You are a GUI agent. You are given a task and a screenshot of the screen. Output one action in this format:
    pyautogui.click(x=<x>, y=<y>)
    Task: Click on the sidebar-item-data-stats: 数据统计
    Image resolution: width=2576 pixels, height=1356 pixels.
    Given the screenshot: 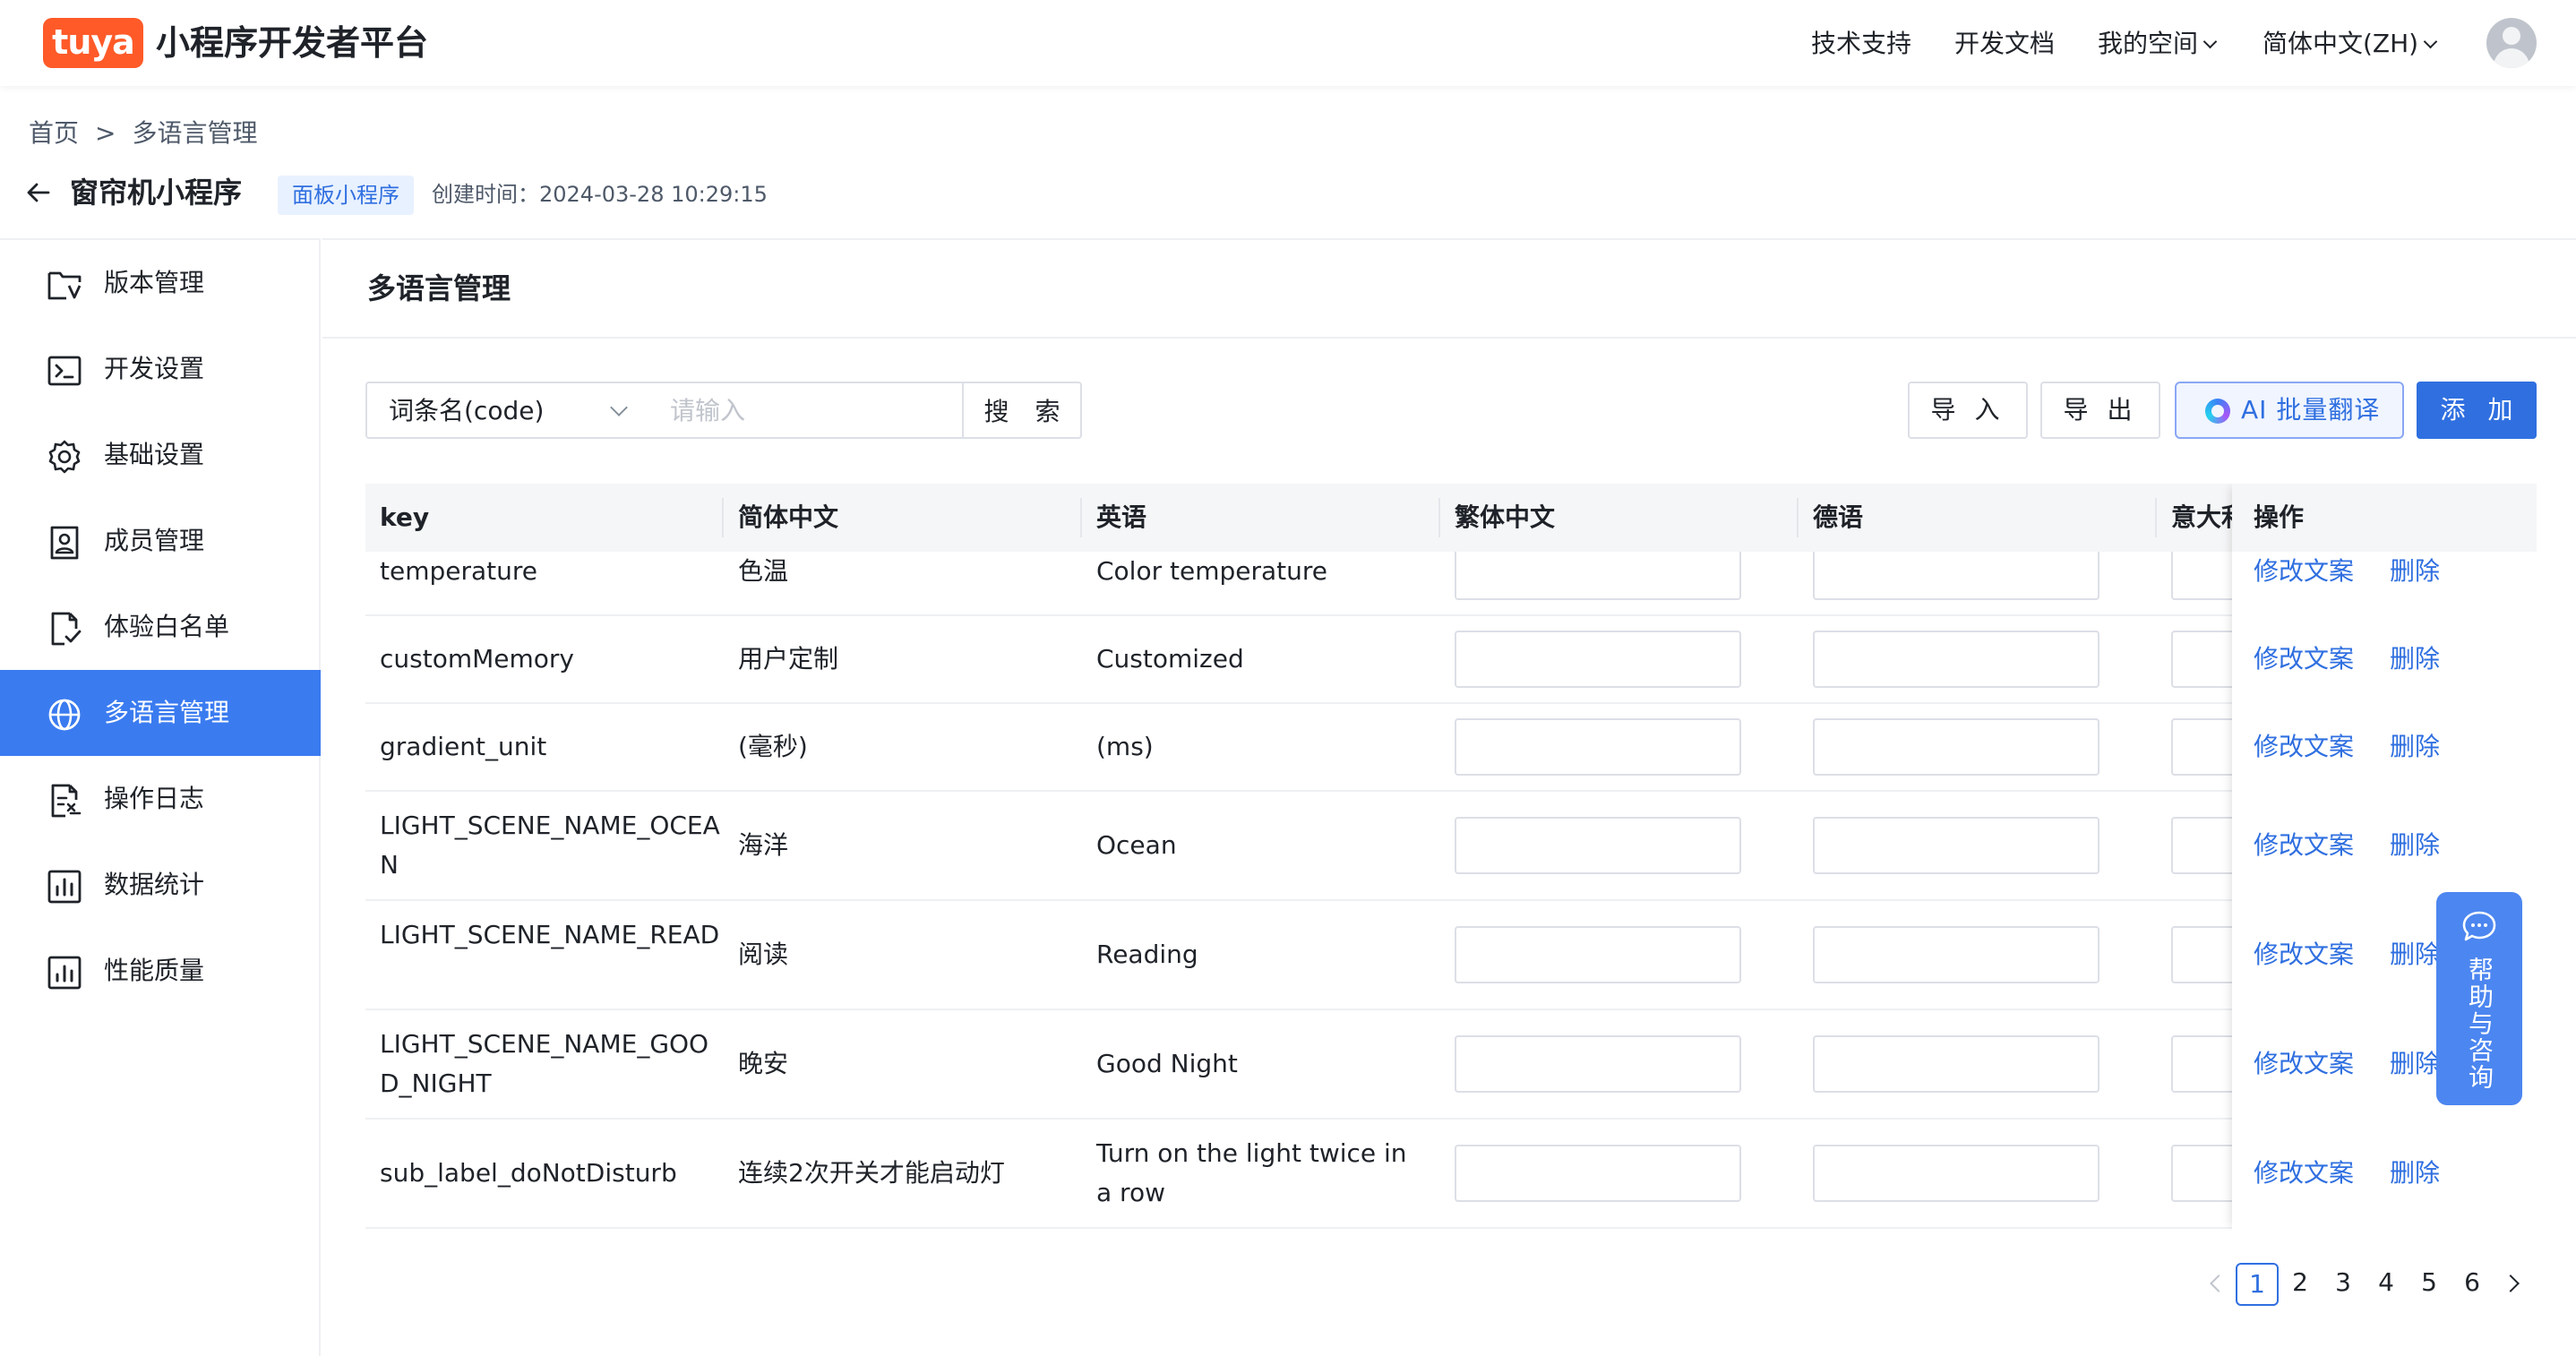 What is the action you would take?
    pyautogui.click(x=160, y=885)
    